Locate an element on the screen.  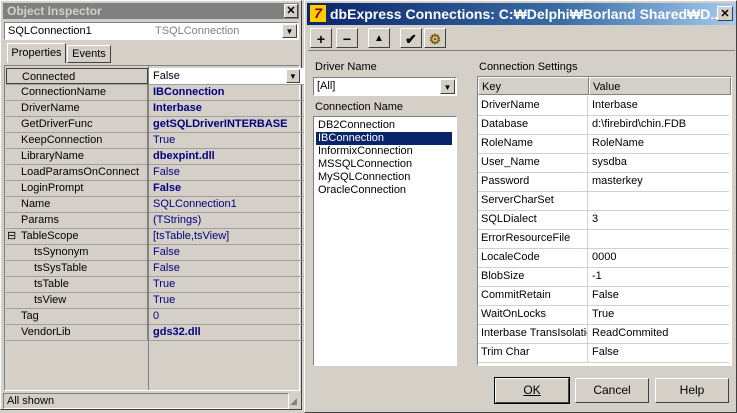
col-value-label: Value is located at coordinates (607, 87).